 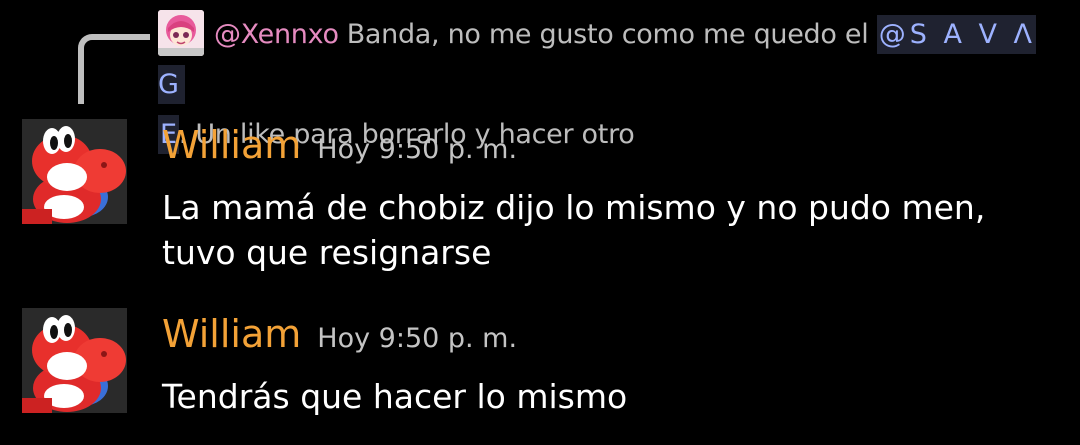 I want to click on anime-girl-avatar-icon, so click(x=181, y=32).